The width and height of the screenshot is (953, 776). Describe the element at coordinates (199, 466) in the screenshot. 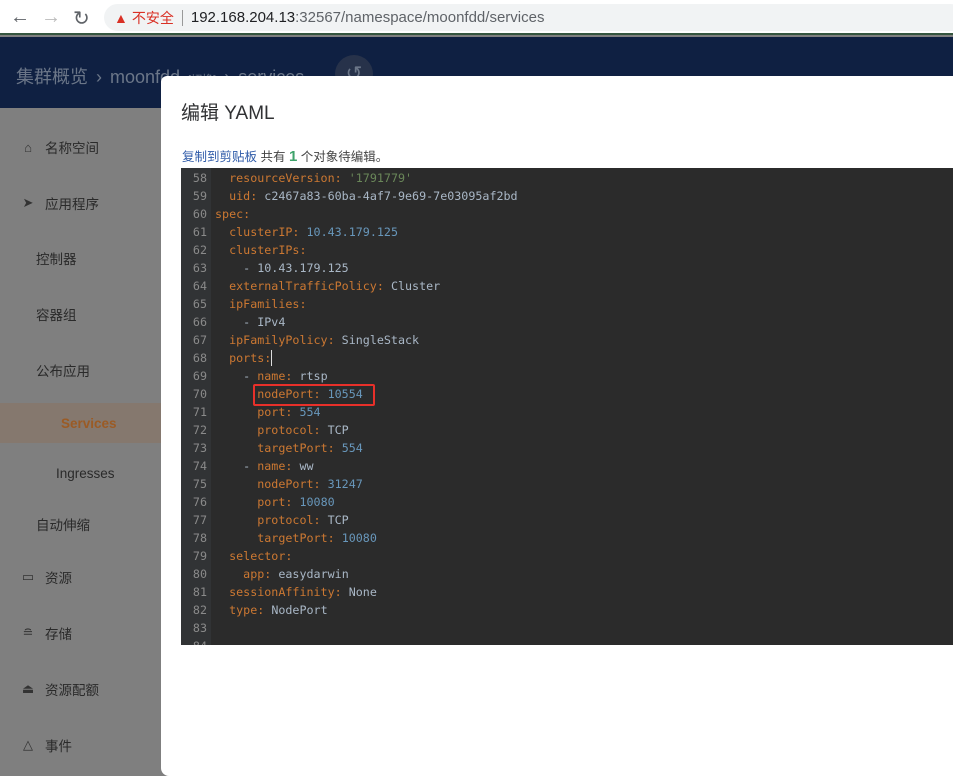

I see `line-number: 74` at that location.